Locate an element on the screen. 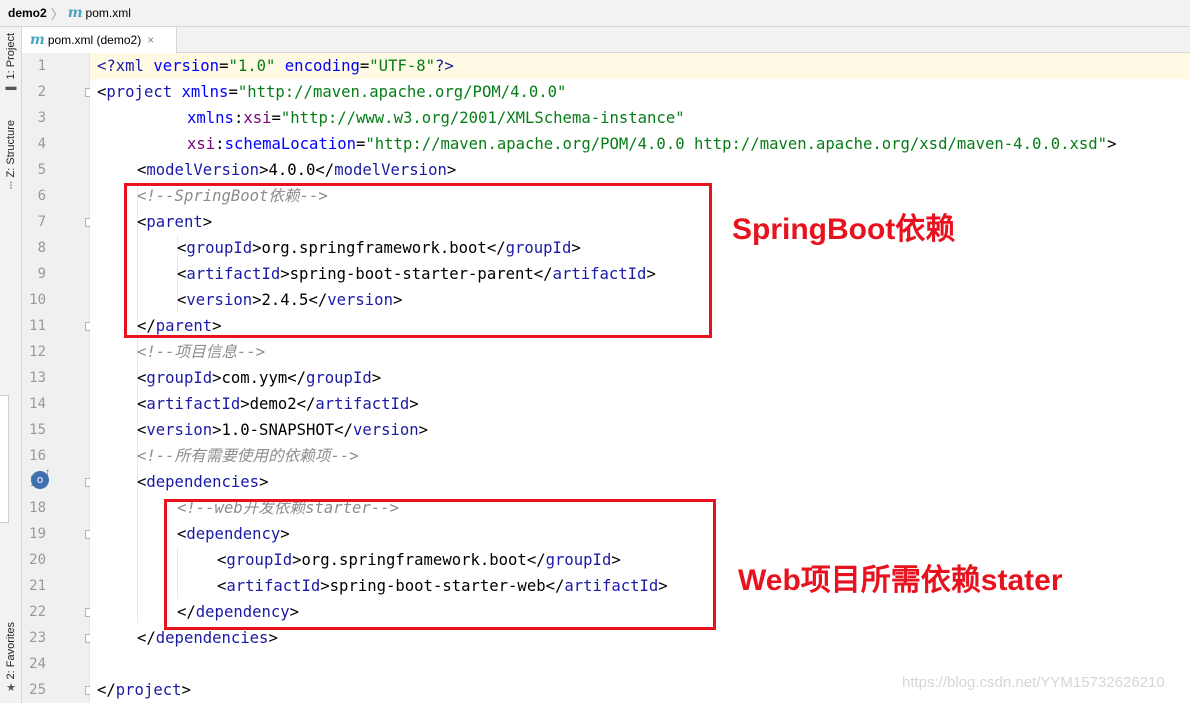 The height and width of the screenshot is (703, 1190). editor-tab-bar: m pom.xml (demo2) × is located at coordinates (606, 40).